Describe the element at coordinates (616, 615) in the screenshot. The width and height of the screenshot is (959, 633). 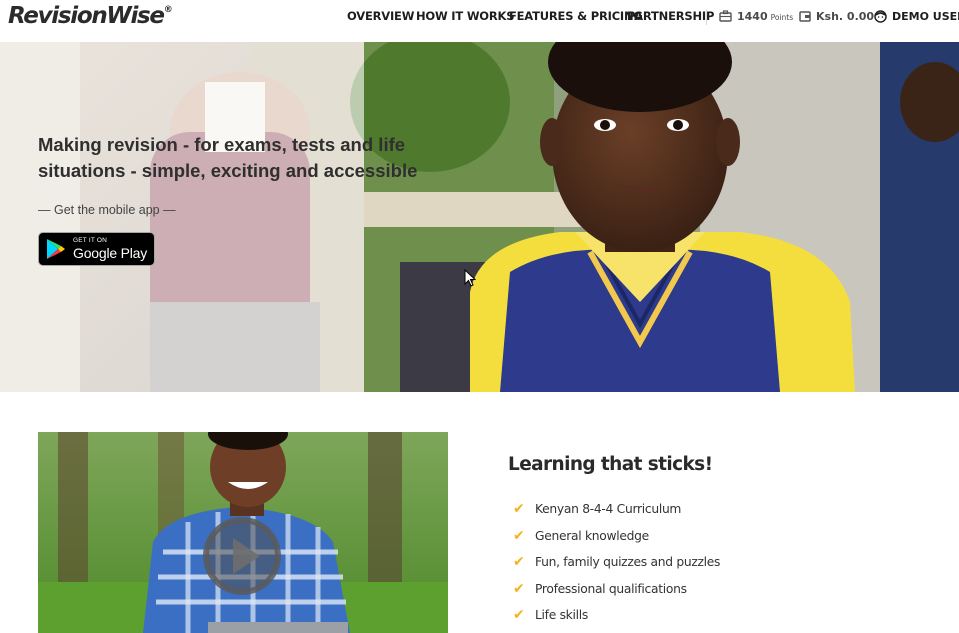
I see `list-item: ✔ Life skills` at that location.